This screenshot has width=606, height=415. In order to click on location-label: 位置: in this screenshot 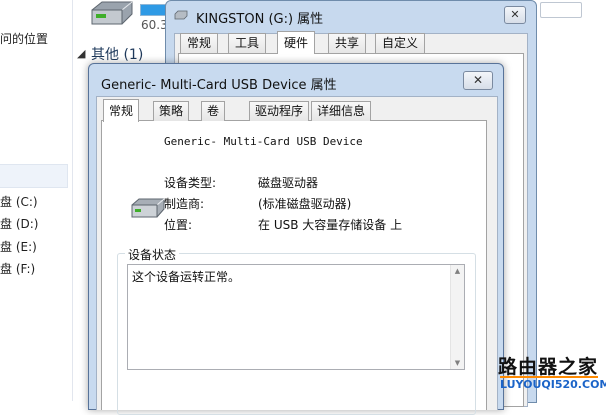, I will do `click(178, 225)`.